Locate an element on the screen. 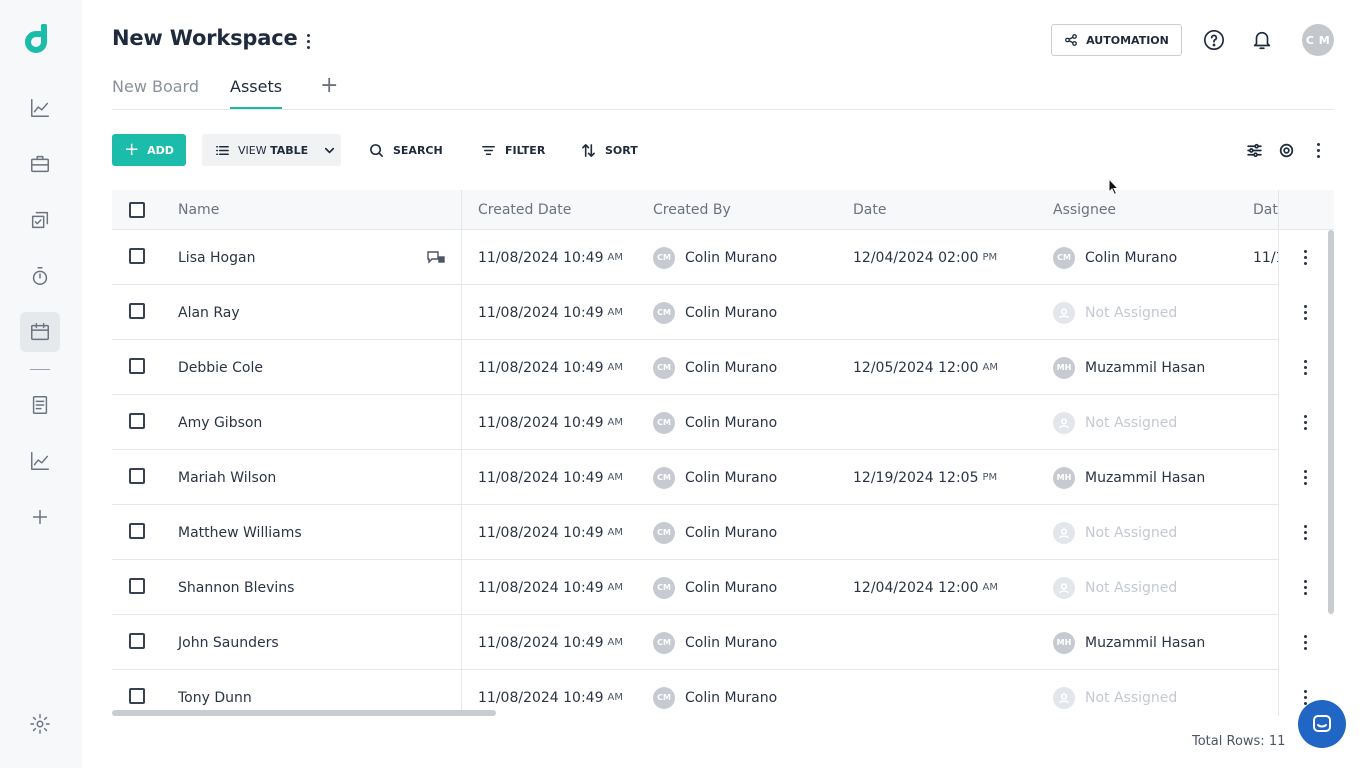 Image resolution: width=1366 pixels, height=768 pixels. filter-button: FILTER is located at coordinates (513, 150).